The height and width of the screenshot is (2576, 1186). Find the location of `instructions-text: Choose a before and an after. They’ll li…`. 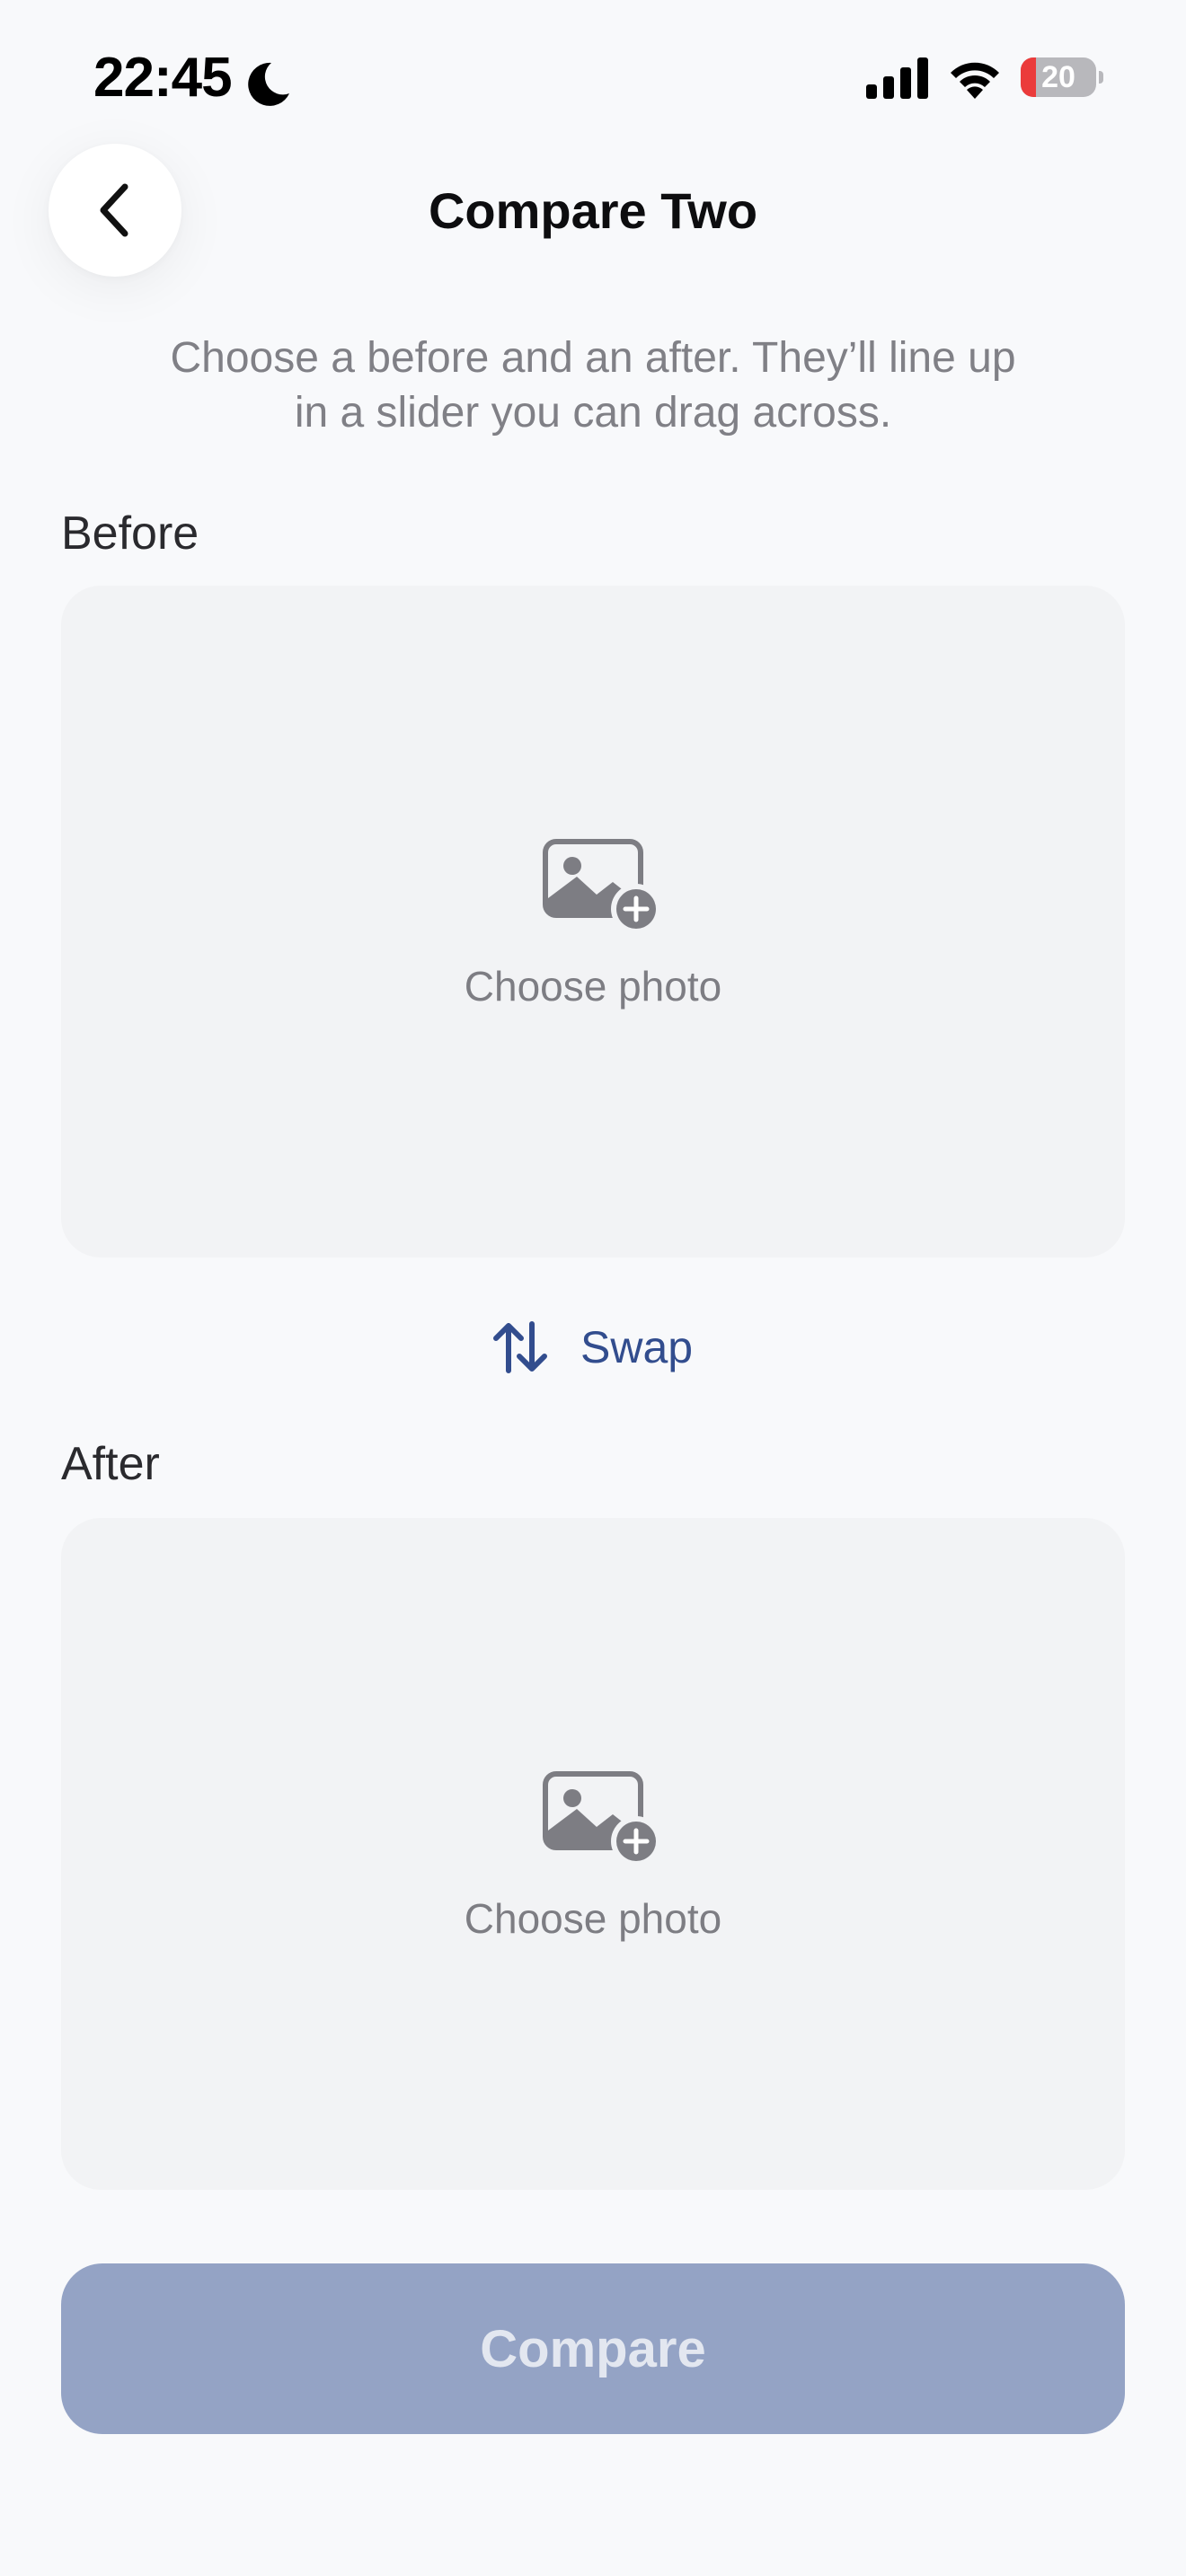

instructions-text: Choose a before and an after. They’ll li… is located at coordinates (593, 385).